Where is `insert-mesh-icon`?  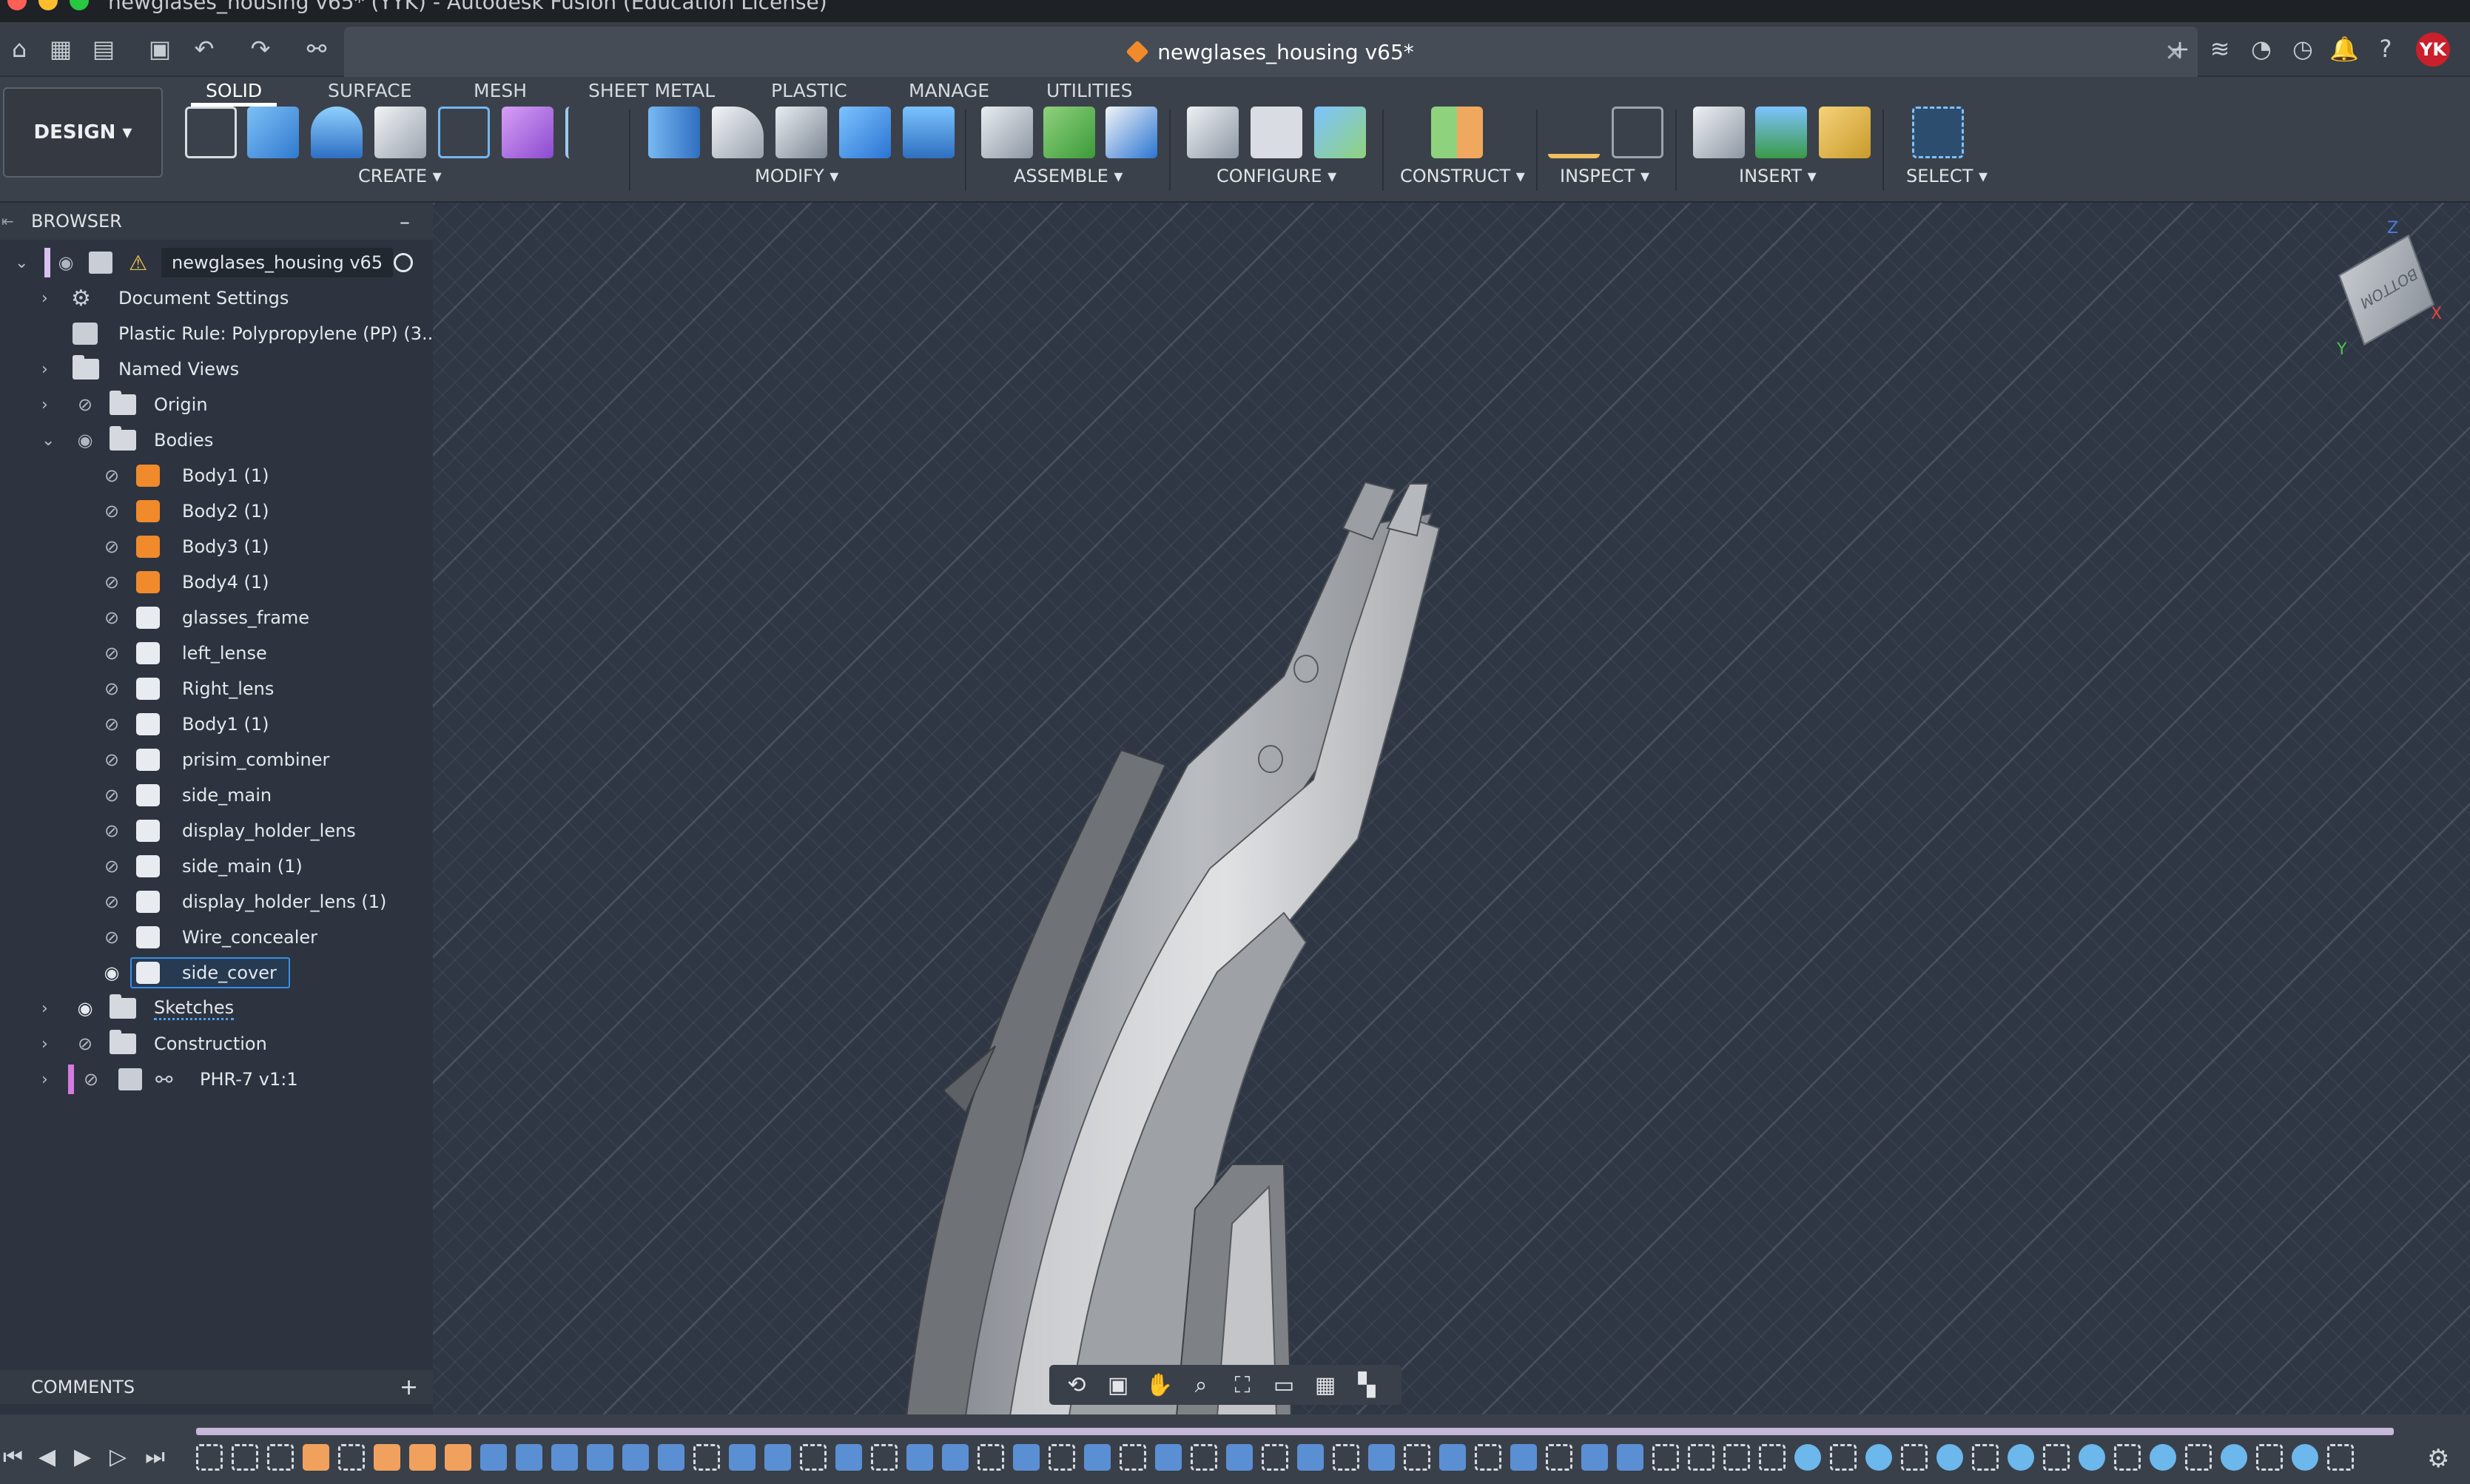
insert-mesh-icon is located at coordinates (1845, 132).